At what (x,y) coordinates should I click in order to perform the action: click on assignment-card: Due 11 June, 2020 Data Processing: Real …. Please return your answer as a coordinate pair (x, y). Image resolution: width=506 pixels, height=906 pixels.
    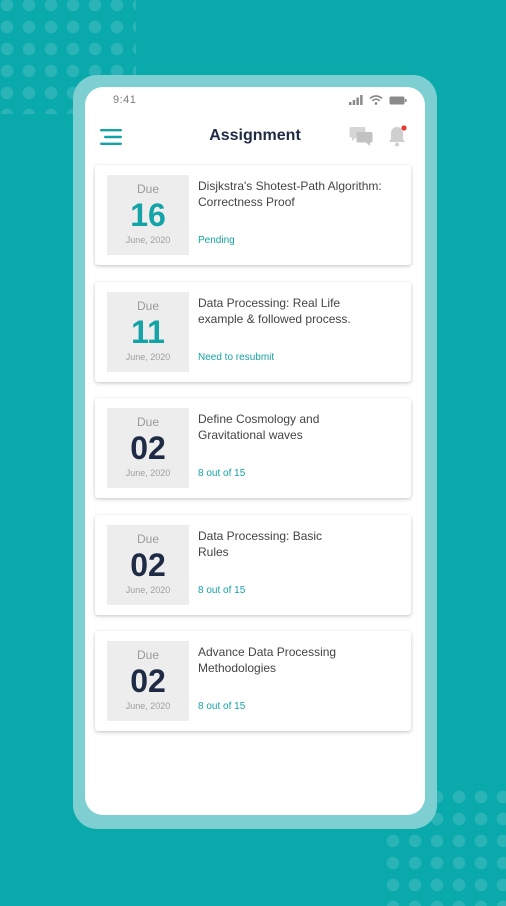
    Looking at the image, I should click on (253, 332).